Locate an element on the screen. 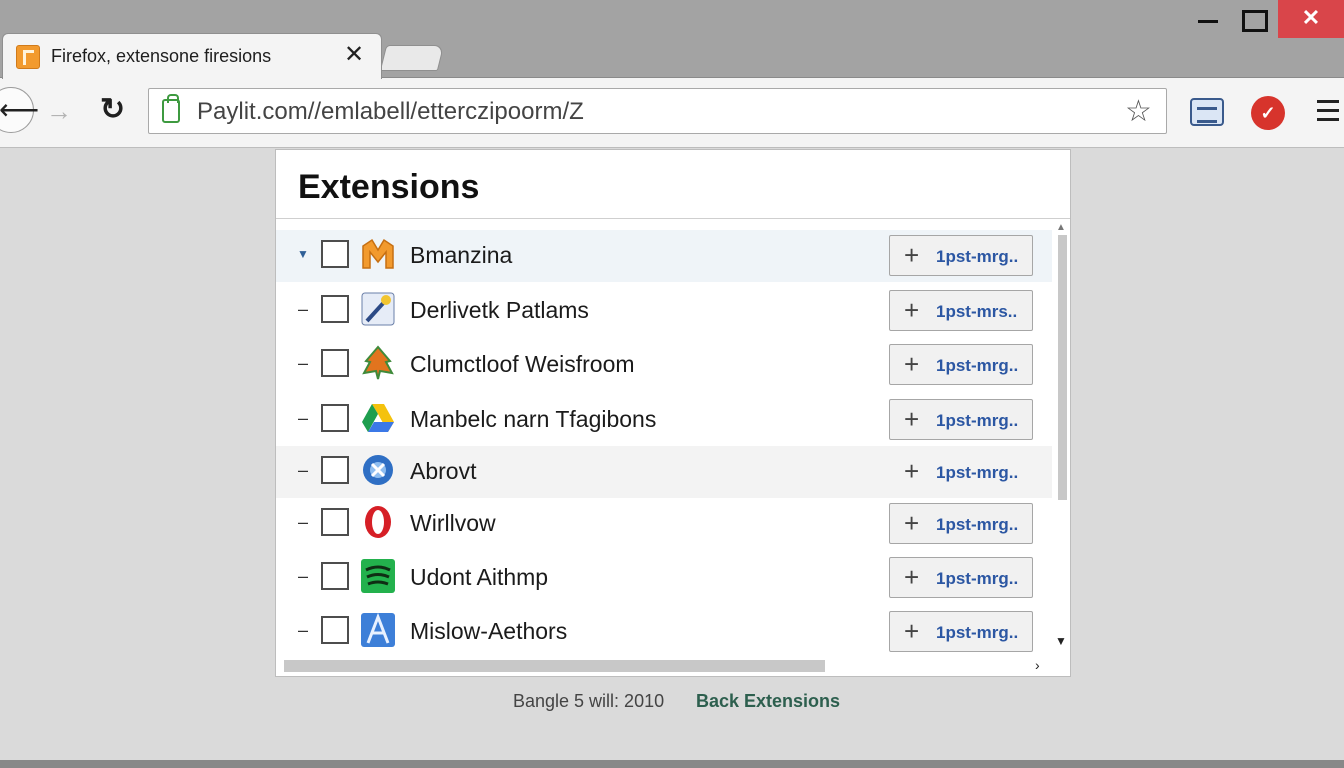  back-button: ⟵ is located at coordinates (19, 110).